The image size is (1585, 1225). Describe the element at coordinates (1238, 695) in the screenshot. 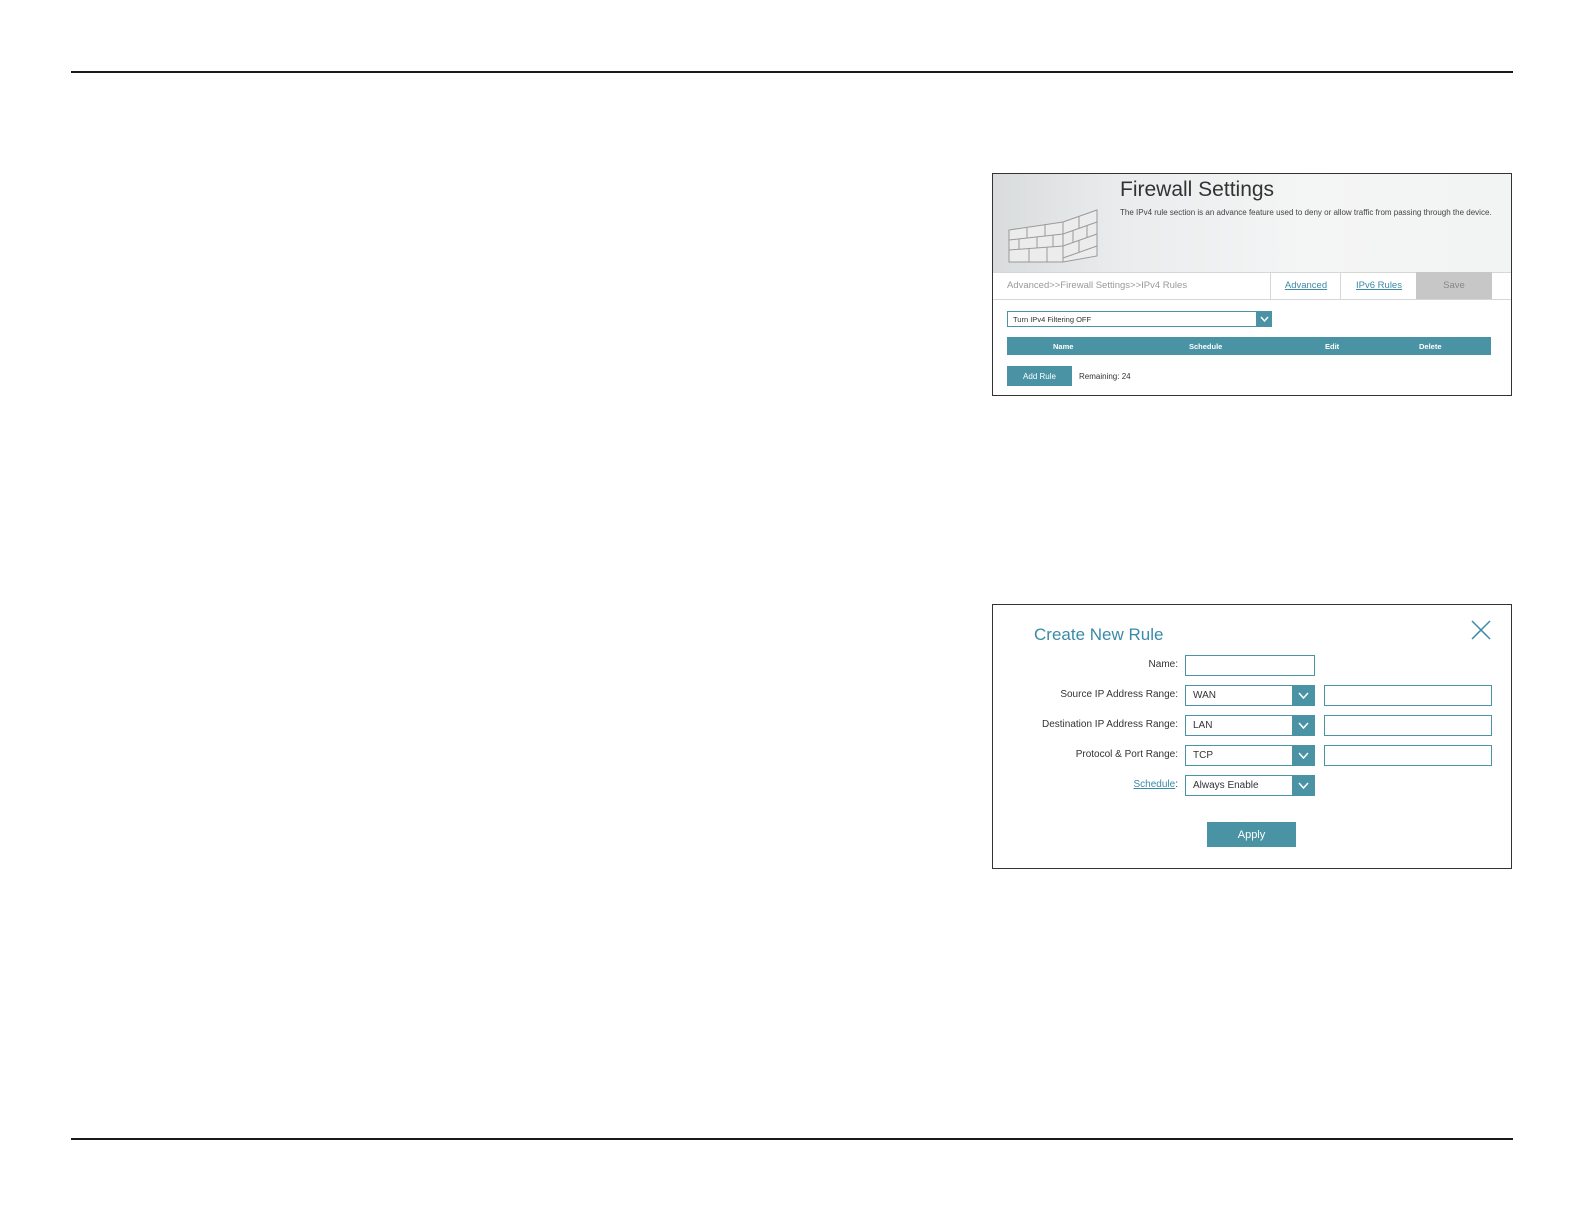

I see `source-ip-select: WAN` at that location.